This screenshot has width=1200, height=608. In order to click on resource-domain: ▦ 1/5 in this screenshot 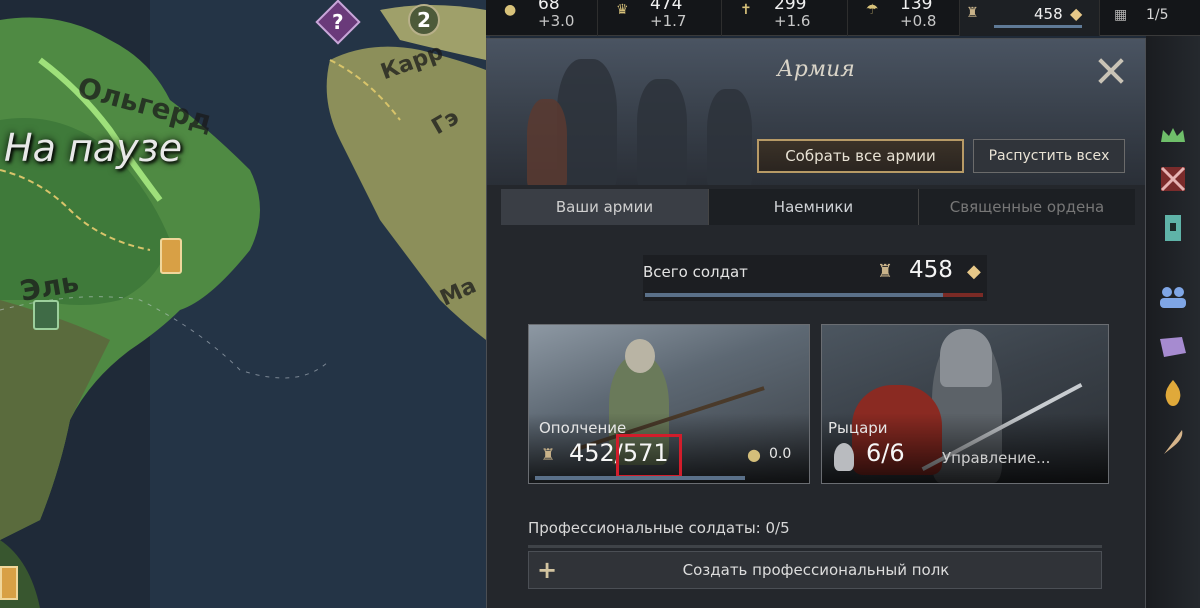, I will do `click(1150, 18)`.